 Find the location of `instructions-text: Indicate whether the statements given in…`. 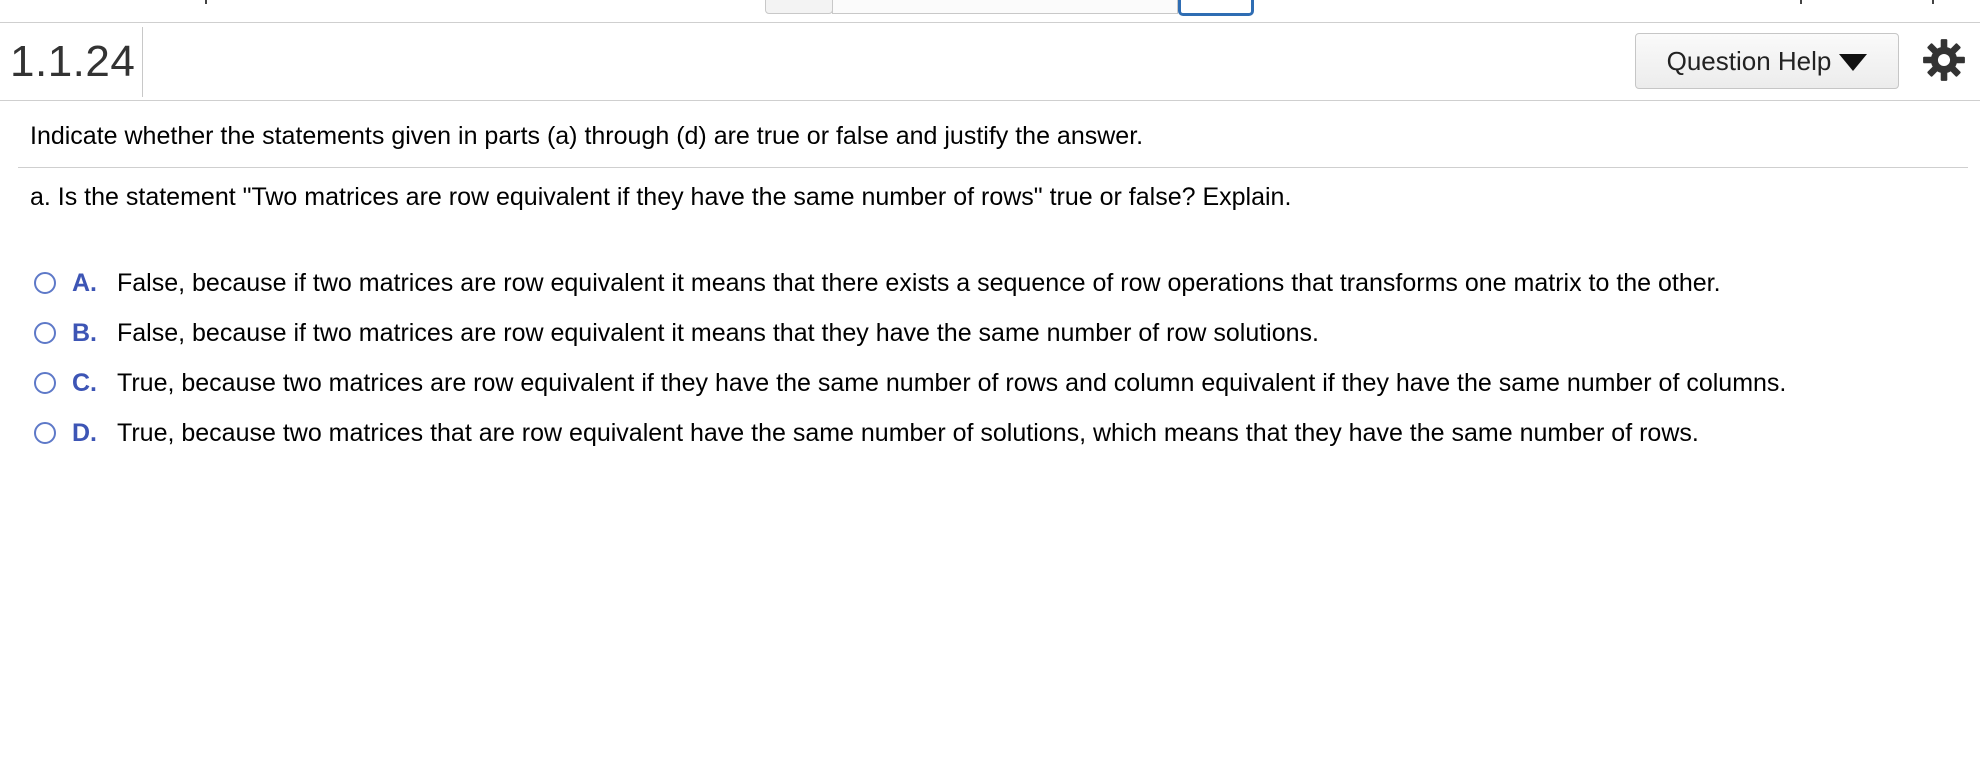

instructions-text: Indicate whether the statements given in… is located at coordinates (587, 136).